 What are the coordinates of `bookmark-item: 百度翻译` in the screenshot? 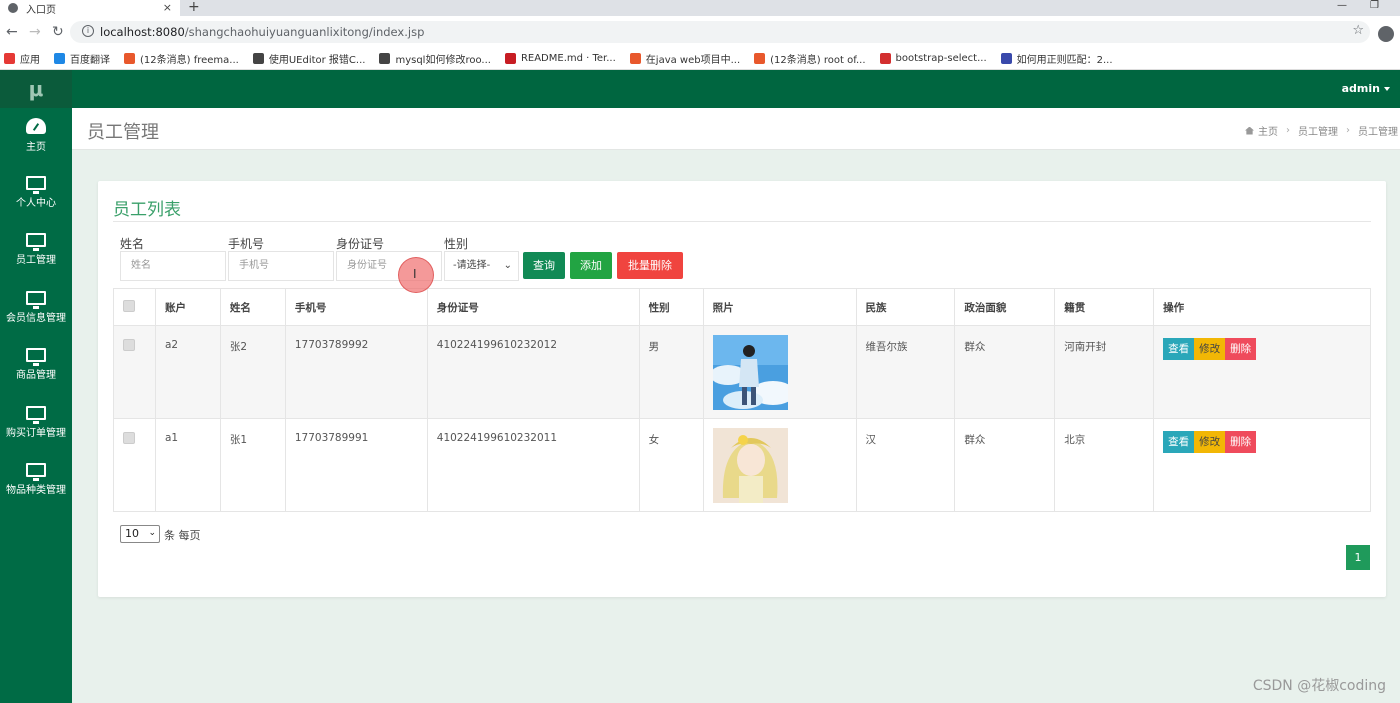 It's located at (82, 58).